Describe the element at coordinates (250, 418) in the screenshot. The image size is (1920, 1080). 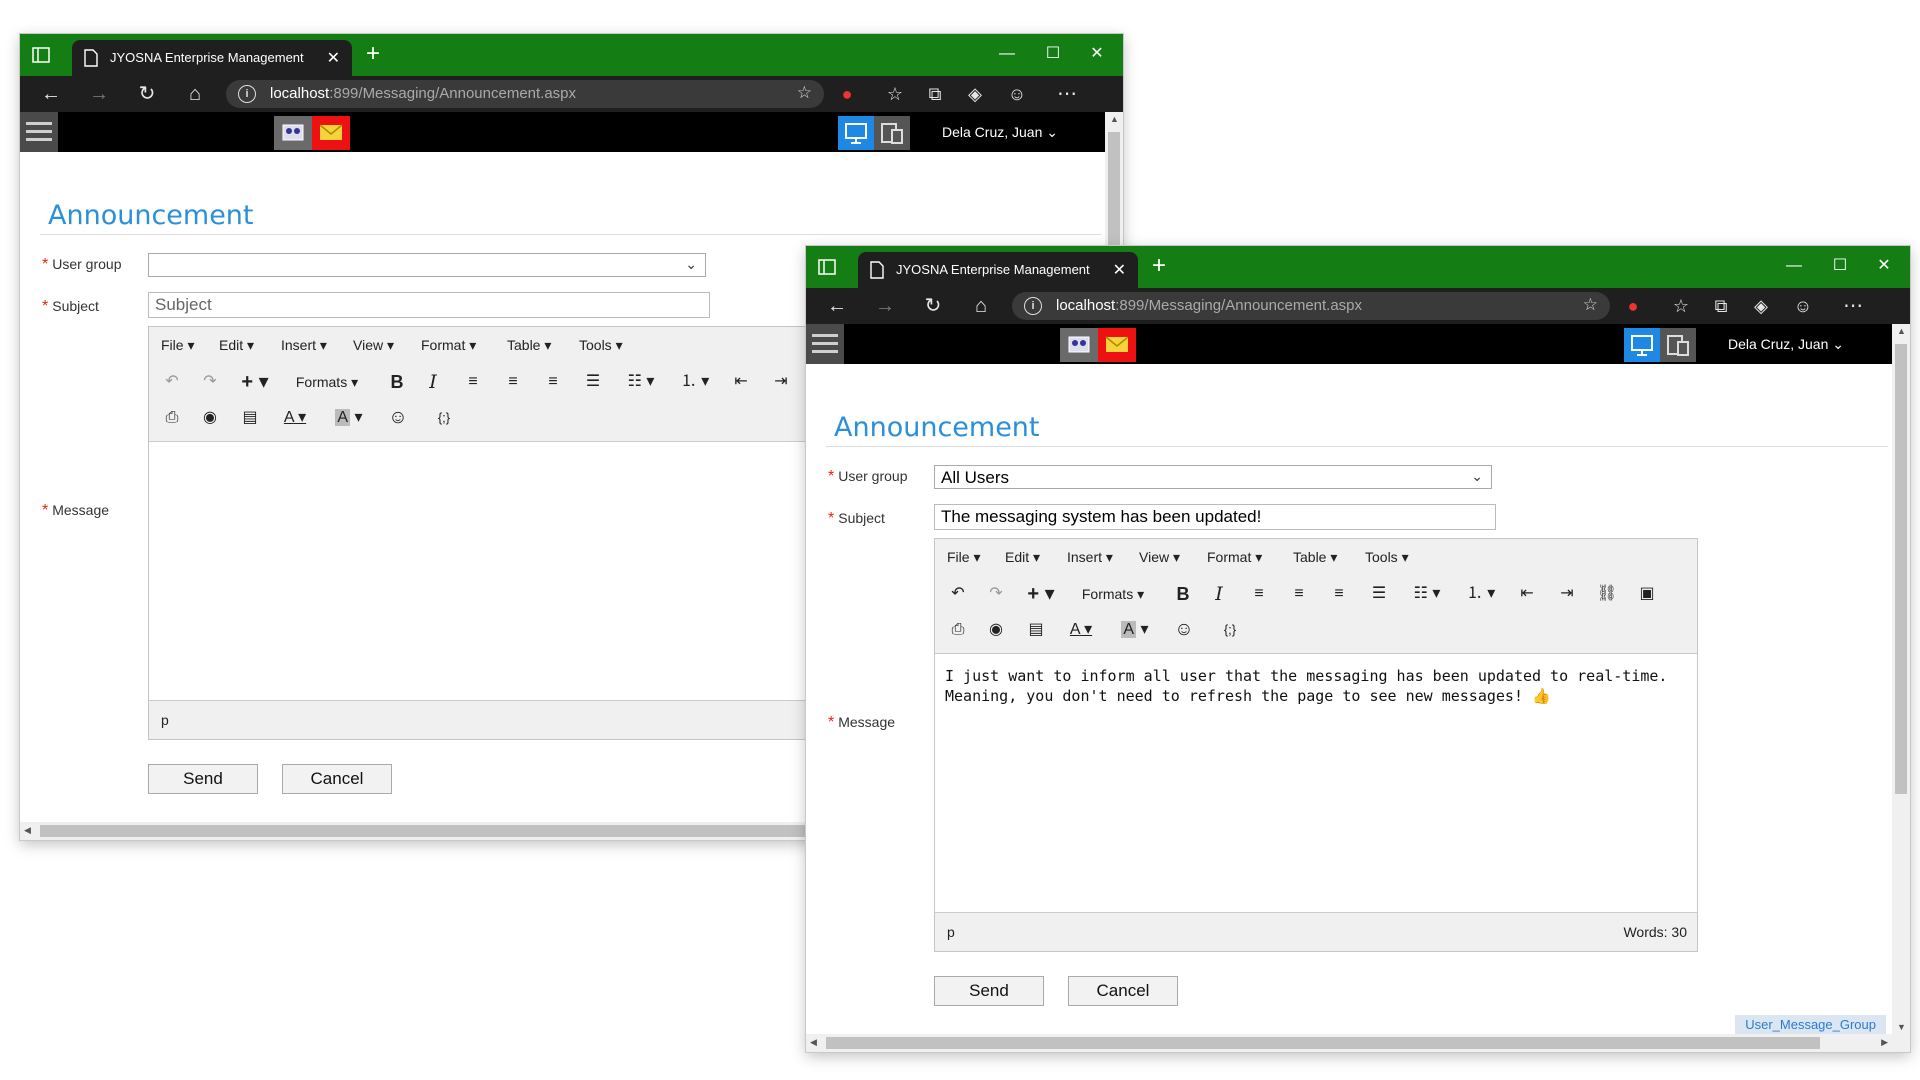
I see `media-icon: ▤` at that location.